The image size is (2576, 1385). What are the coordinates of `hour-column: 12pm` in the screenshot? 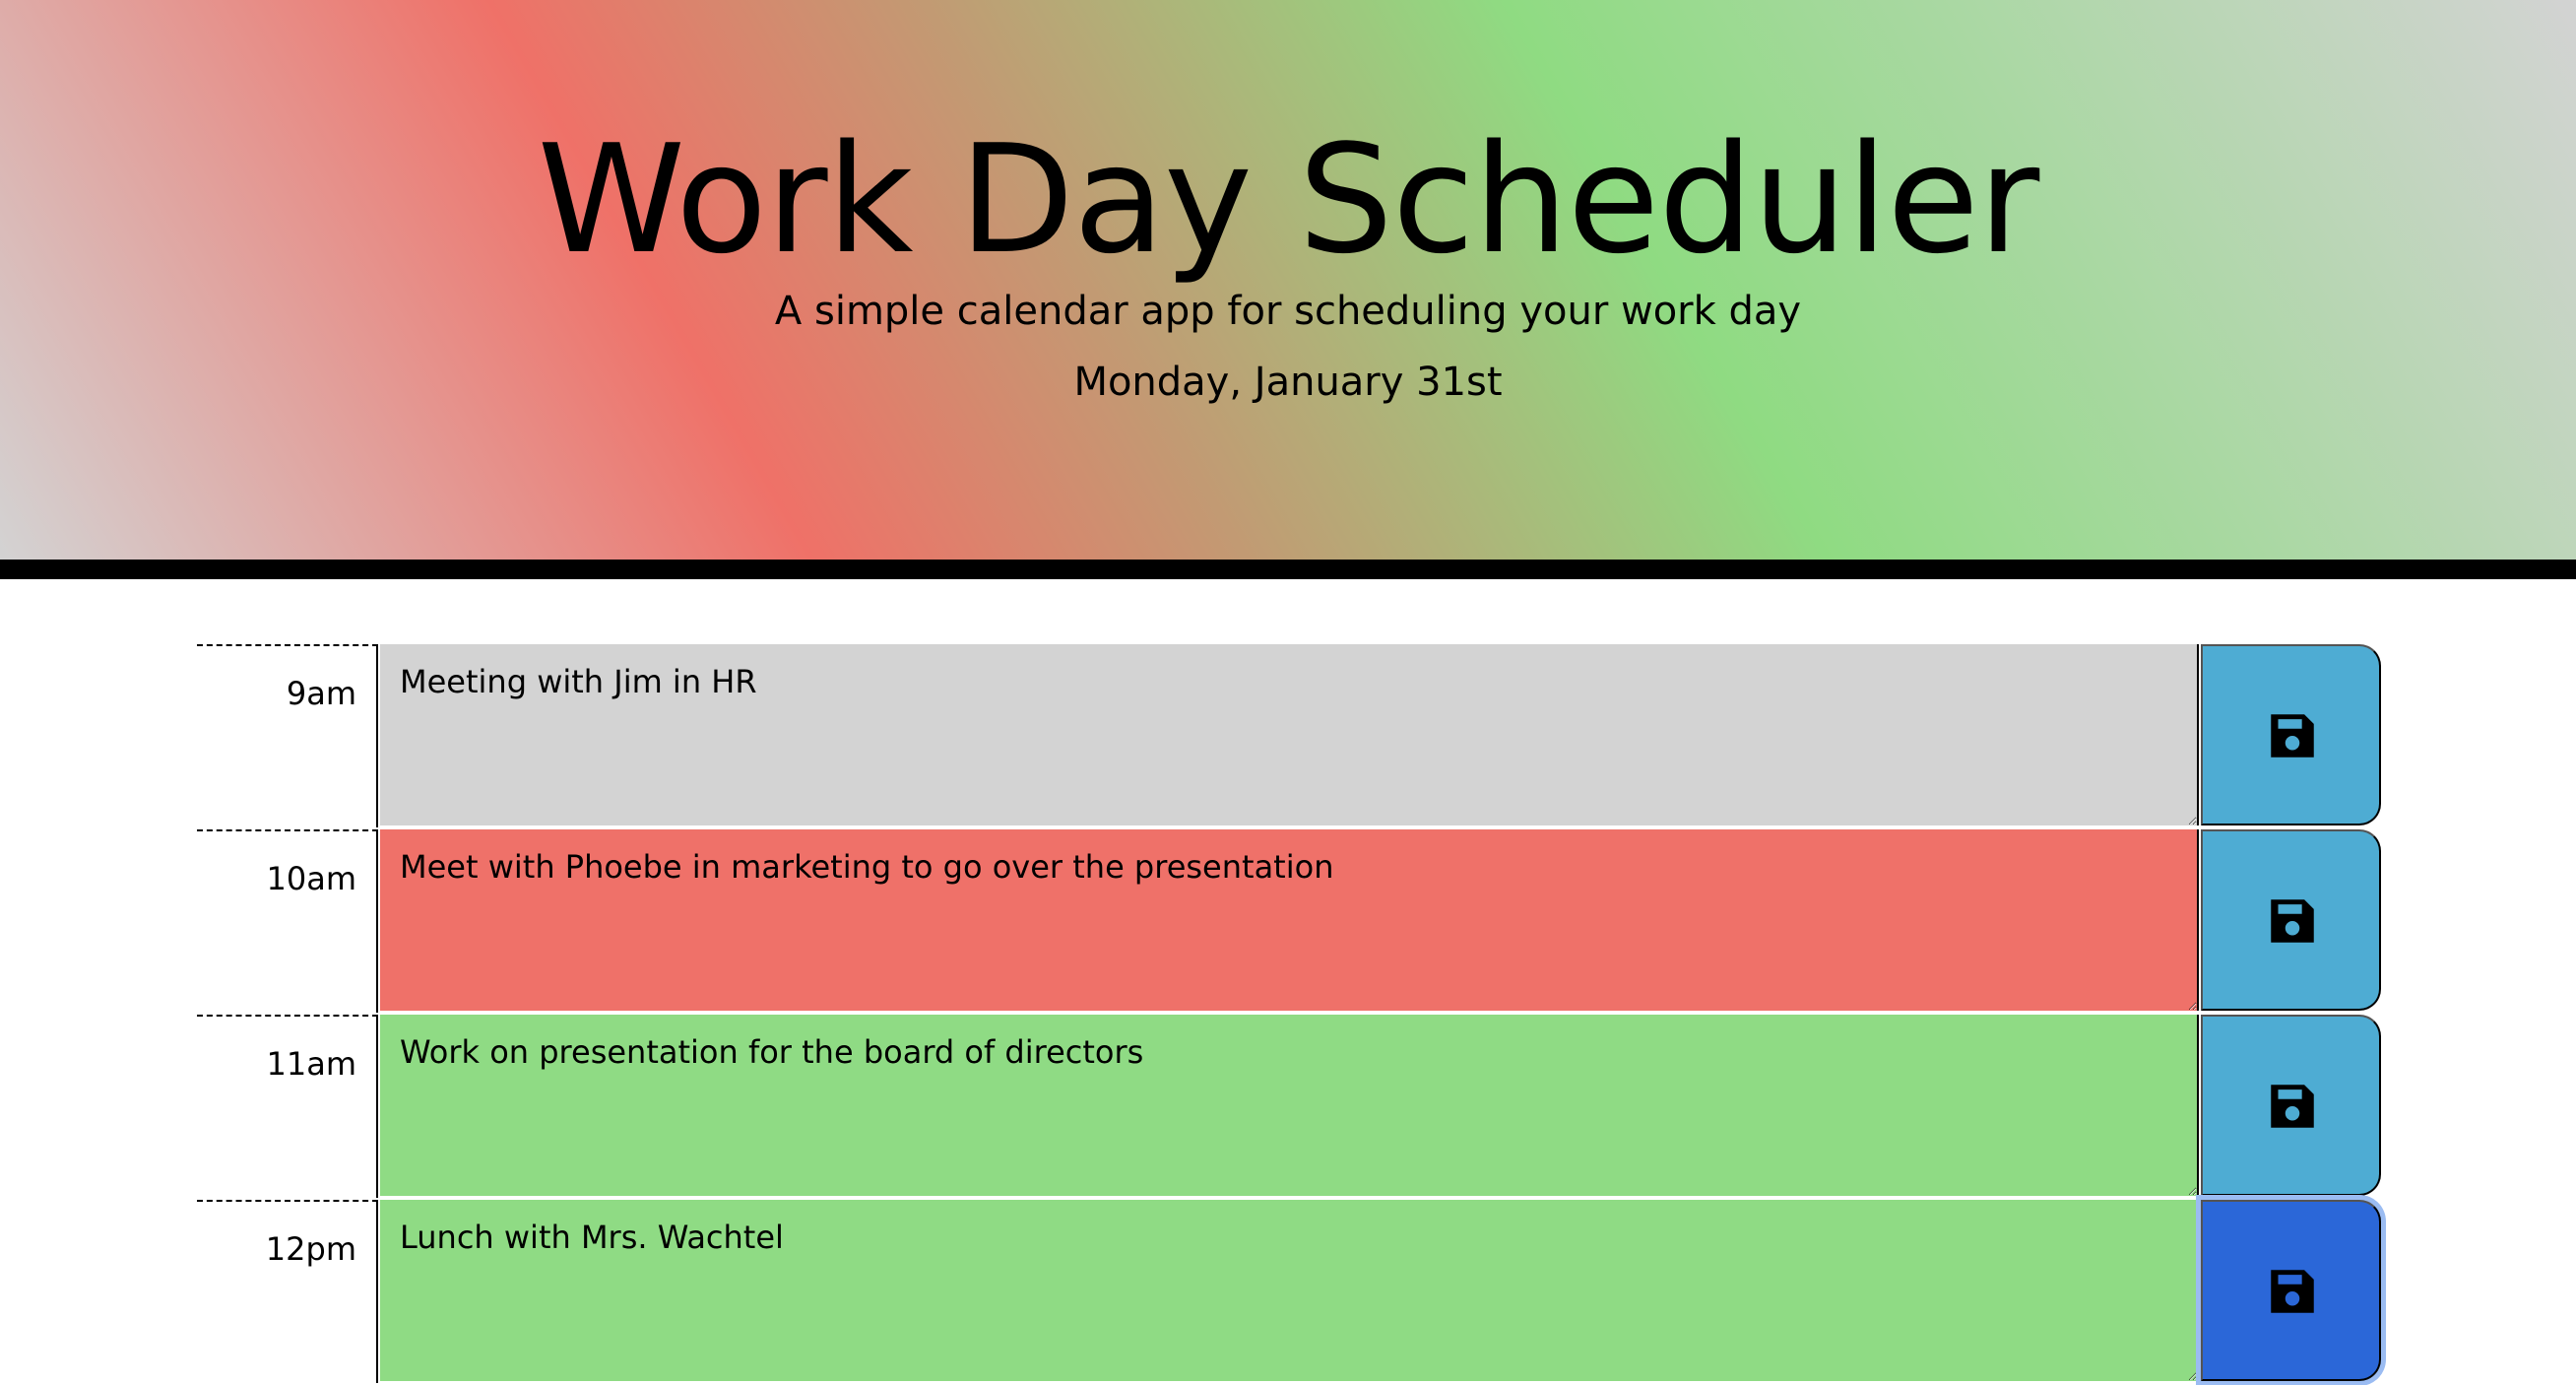 It's located at (287, 1291).